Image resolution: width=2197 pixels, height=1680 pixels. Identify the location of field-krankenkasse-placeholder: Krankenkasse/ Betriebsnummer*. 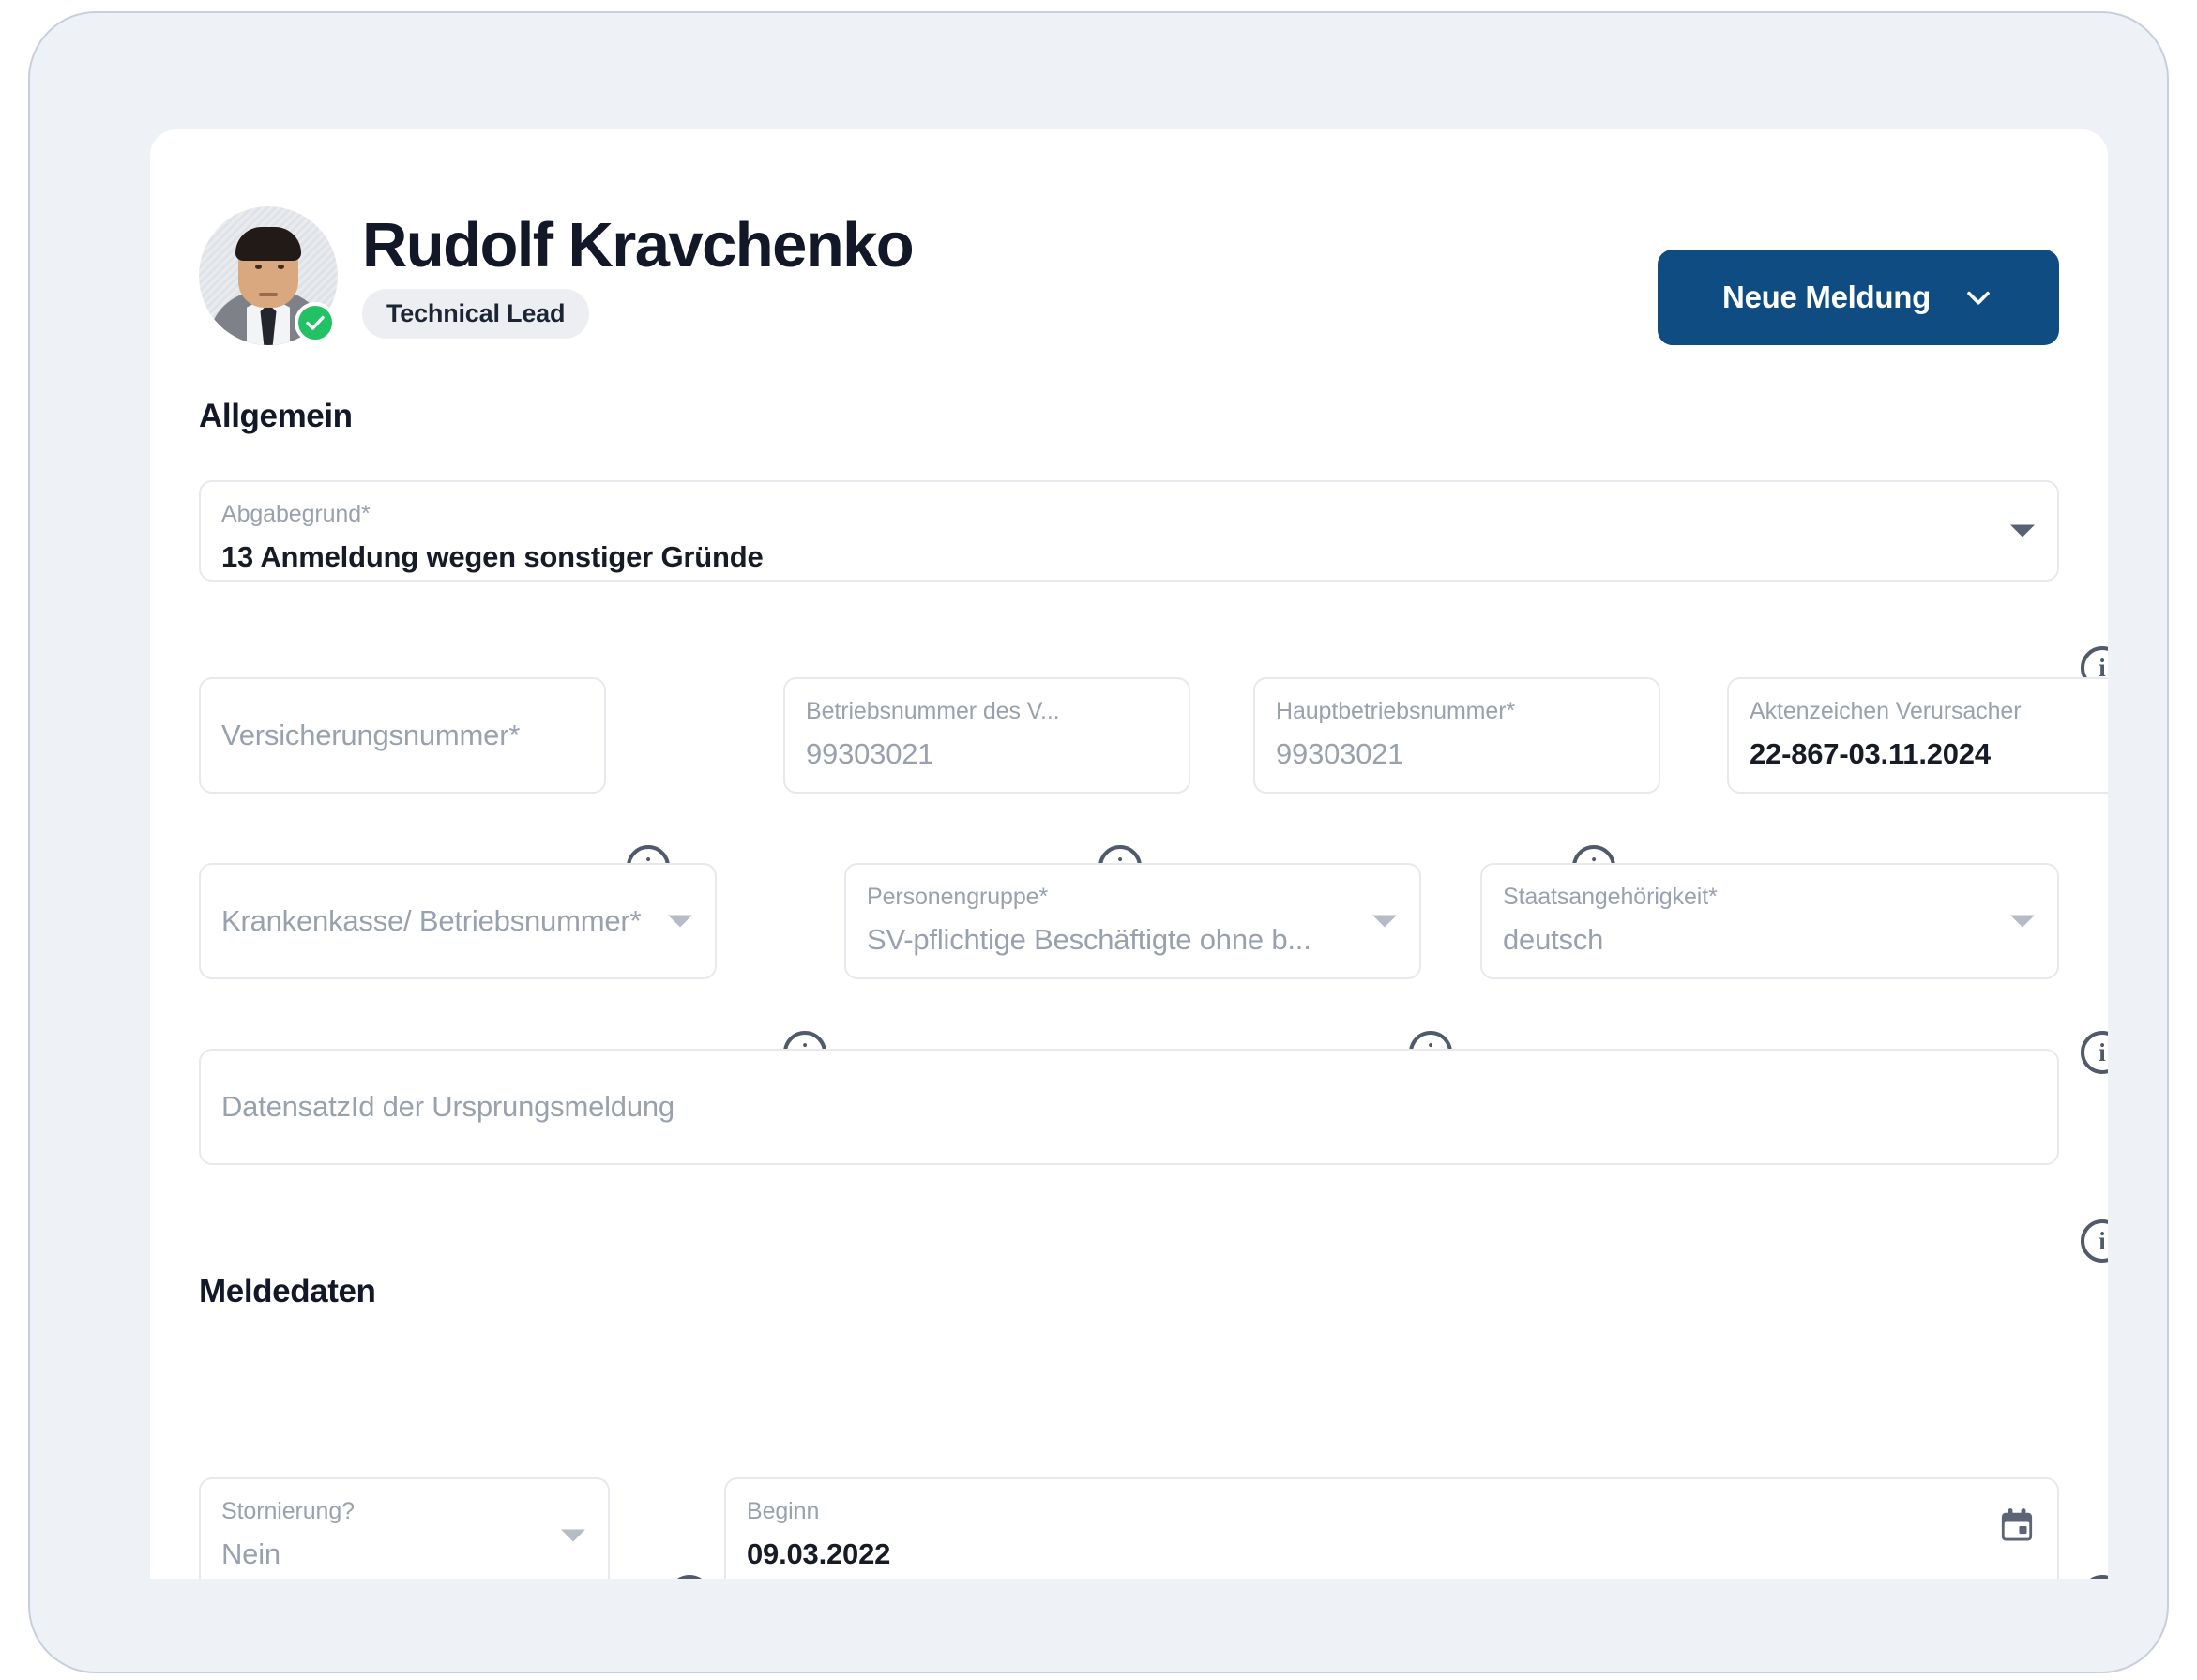
(431, 920).